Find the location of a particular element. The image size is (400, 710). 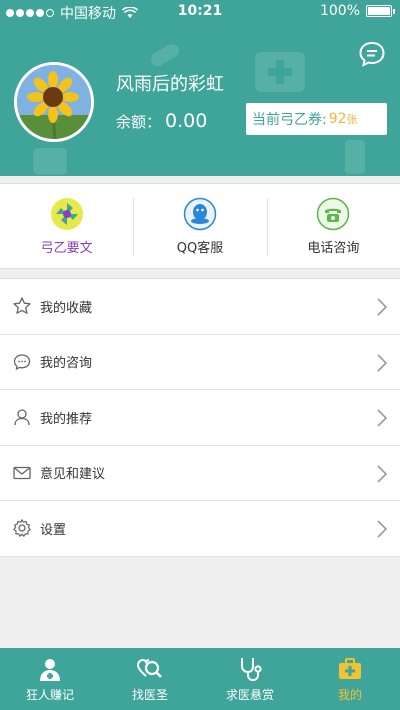

tab-bounty: 求医悬赏 is located at coordinates (250, 679).